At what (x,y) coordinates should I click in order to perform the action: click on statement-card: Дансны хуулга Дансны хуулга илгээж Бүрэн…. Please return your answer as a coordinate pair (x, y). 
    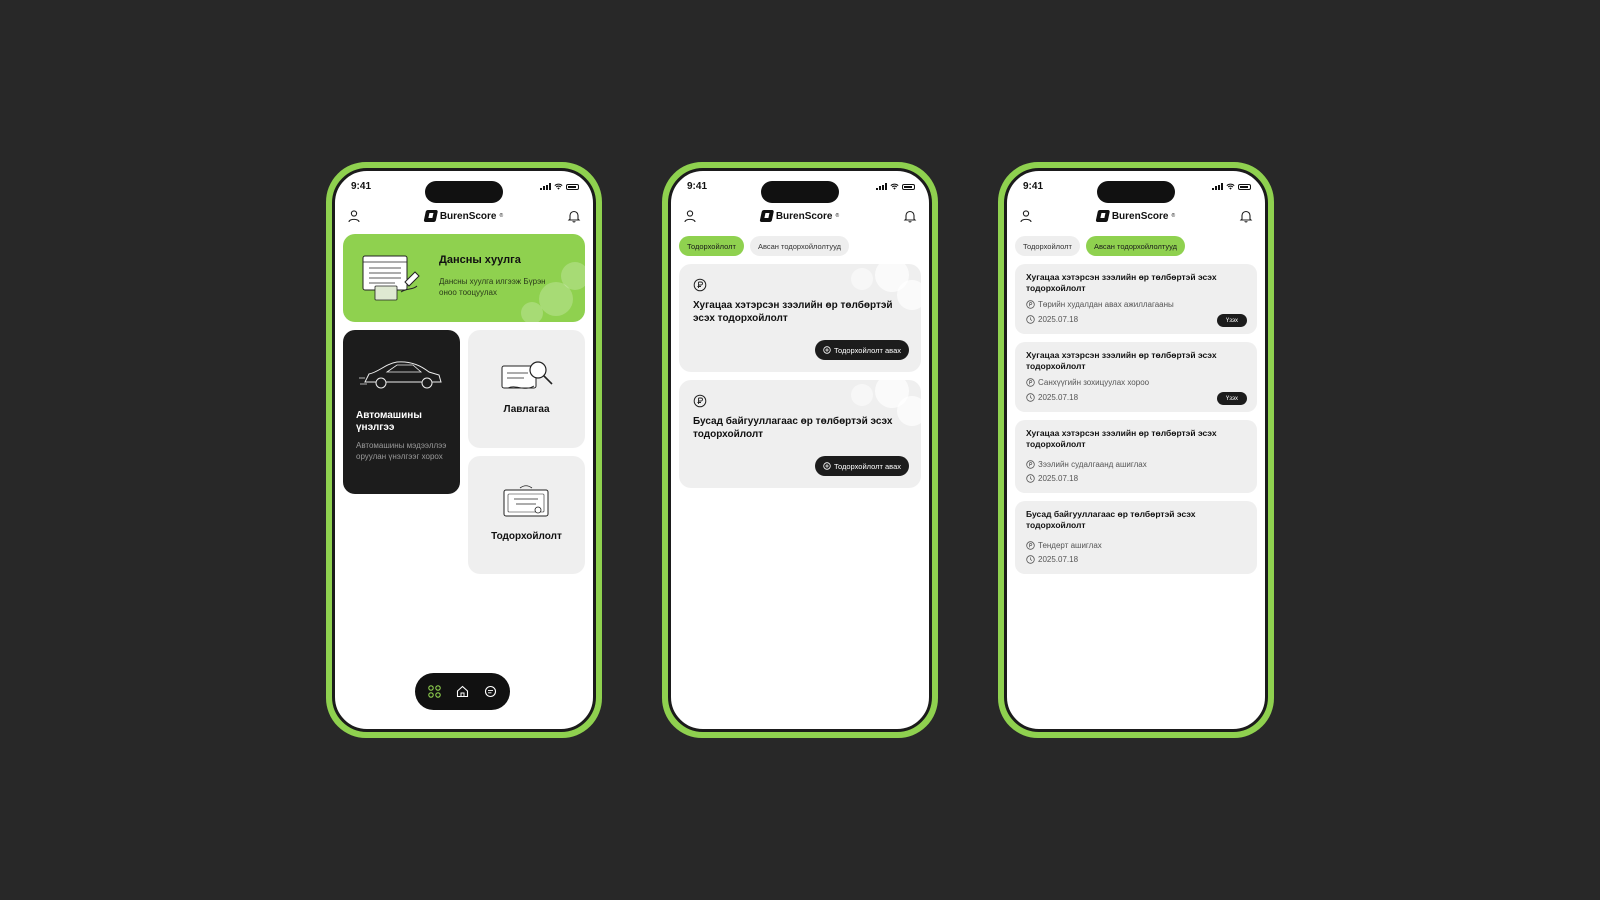
    Looking at the image, I should click on (464, 278).